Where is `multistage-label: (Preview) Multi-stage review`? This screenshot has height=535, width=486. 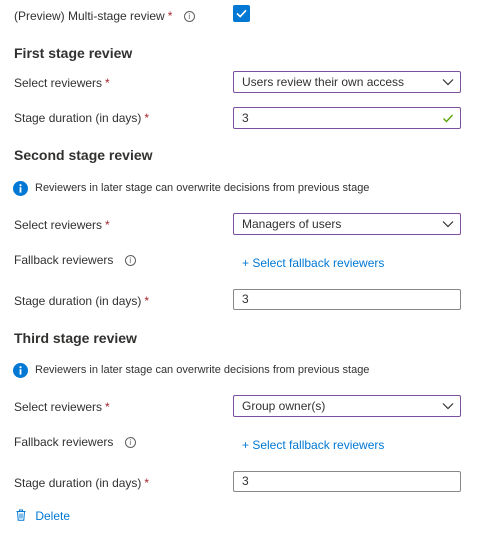 multistage-label: (Preview) Multi-stage review is located at coordinates (89, 16).